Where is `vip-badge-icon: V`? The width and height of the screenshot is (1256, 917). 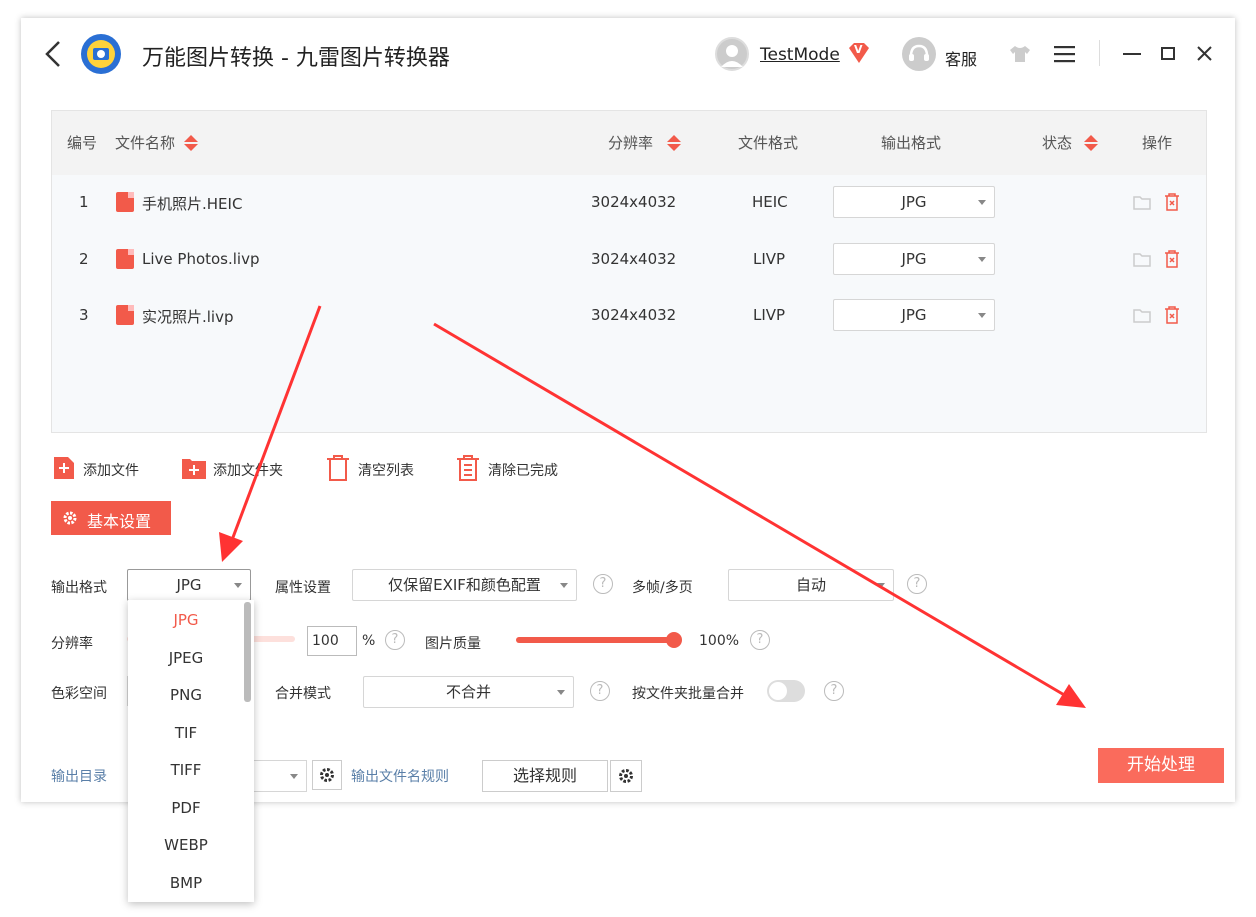
vip-badge-icon: V is located at coordinates (859, 53).